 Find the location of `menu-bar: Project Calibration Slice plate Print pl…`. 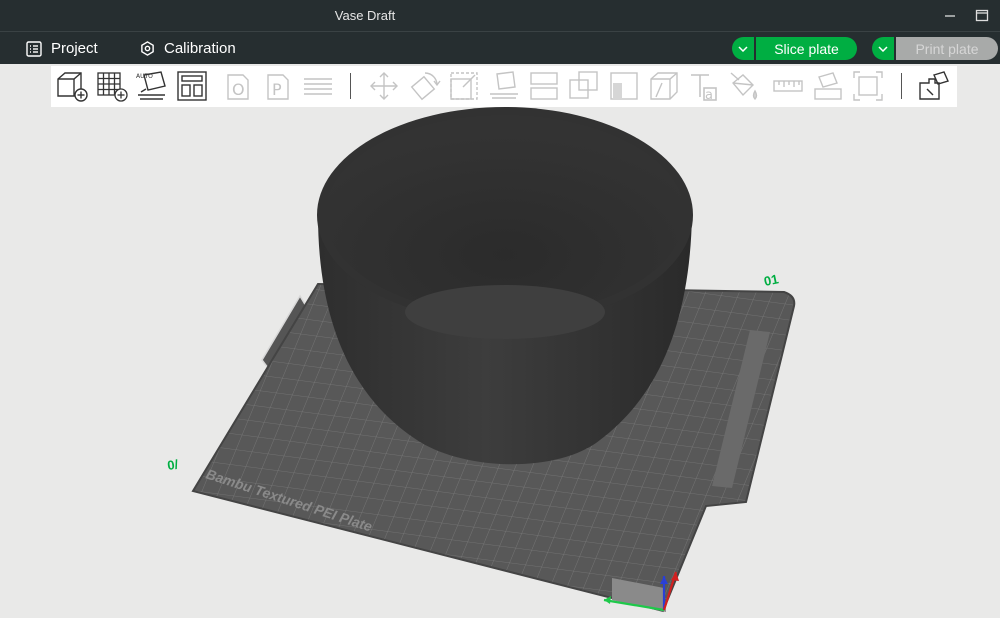

menu-bar: Project Calibration Slice plate Print pl… is located at coordinates (500, 47).